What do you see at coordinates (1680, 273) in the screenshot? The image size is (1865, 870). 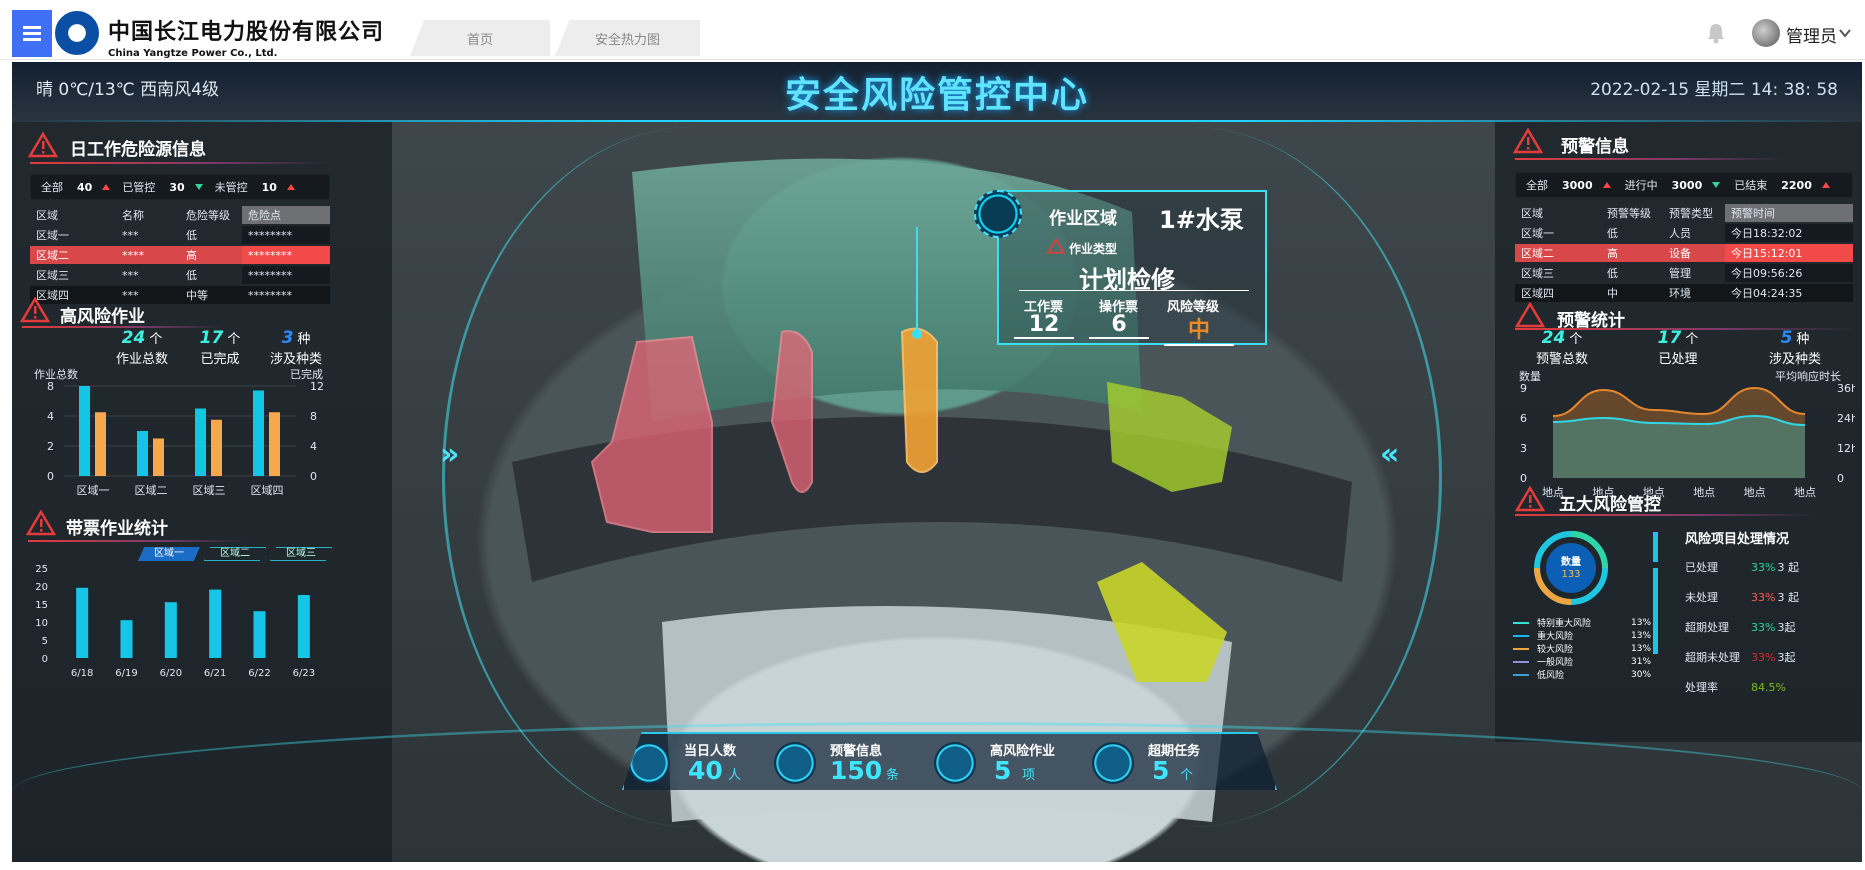 I see `table-cell: 管理` at bounding box center [1680, 273].